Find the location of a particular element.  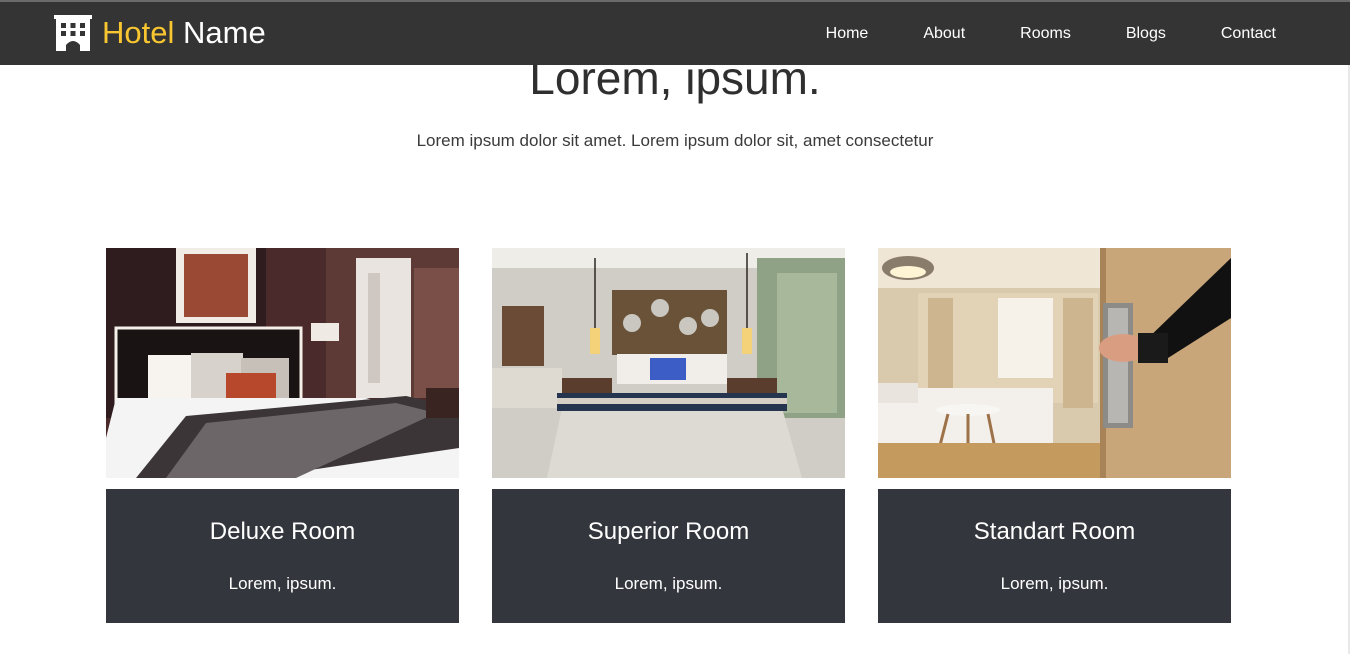

room-card-deluxe: Deluxe Room Lorem, ipsum. is located at coordinates (282, 435).